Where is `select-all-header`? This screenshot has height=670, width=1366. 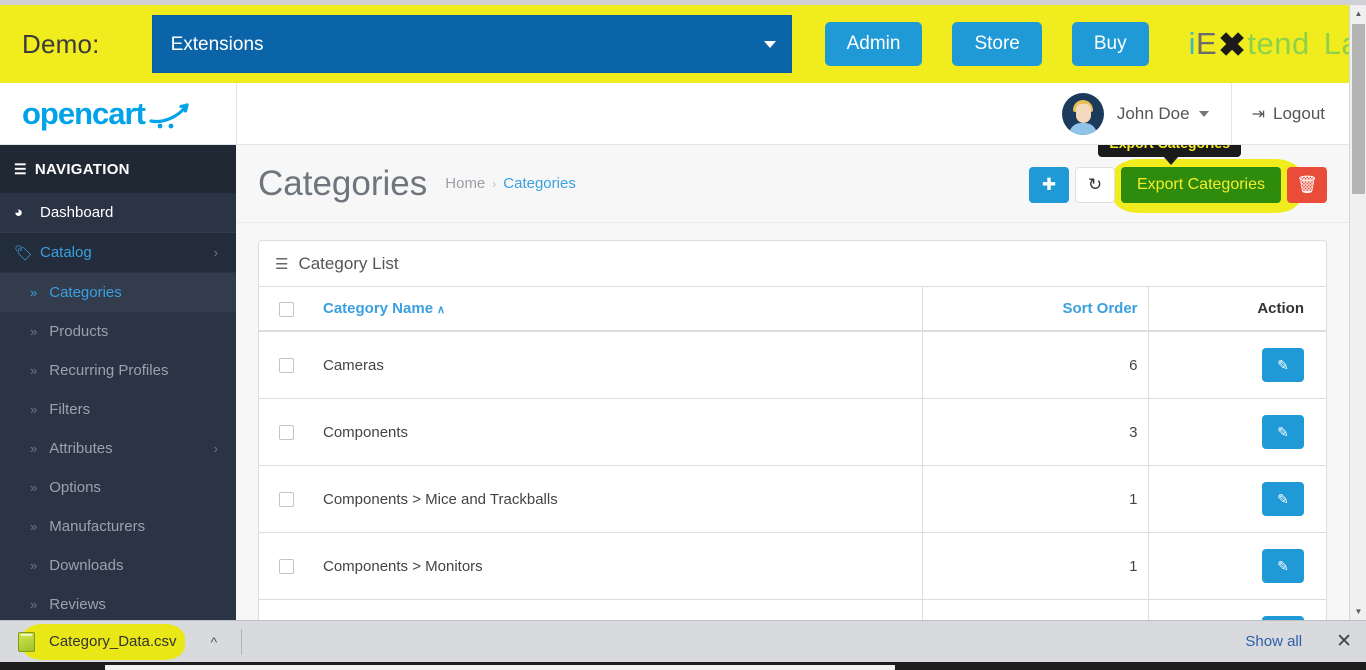
select-all-header is located at coordinates (286, 309).